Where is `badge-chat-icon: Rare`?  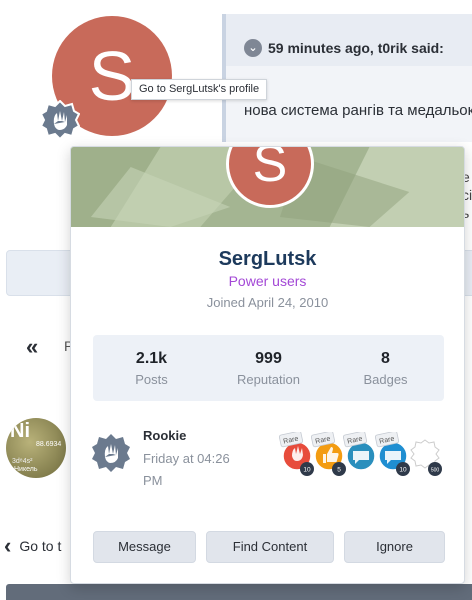 badge-chat-icon: Rare is located at coordinates (361, 454).